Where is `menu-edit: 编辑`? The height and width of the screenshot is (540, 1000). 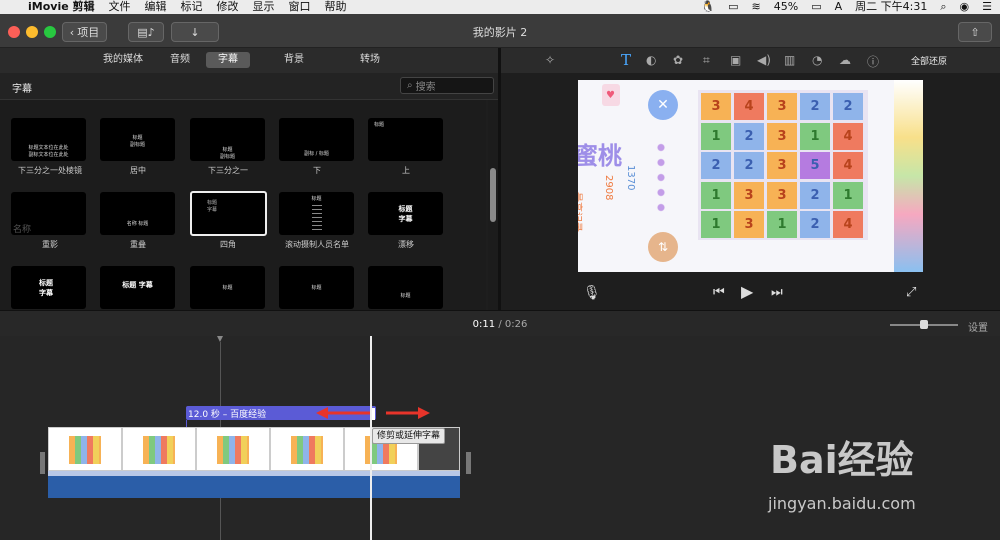
menu-edit: 编辑 is located at coordinates (156, 7).